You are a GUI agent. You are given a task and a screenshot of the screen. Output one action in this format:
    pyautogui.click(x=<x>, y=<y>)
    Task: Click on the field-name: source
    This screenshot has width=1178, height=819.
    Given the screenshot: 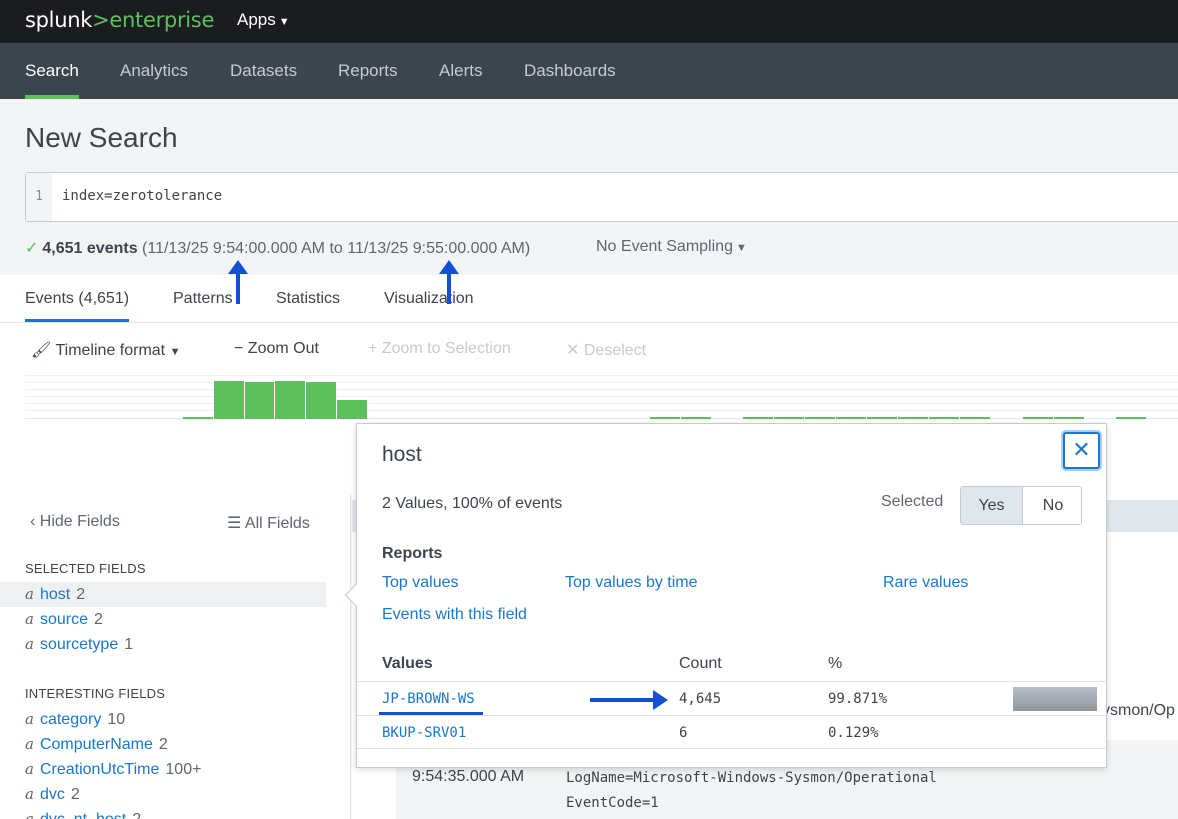 What is the action you would take?
    pyautogui.click(x=63, y=619)
    